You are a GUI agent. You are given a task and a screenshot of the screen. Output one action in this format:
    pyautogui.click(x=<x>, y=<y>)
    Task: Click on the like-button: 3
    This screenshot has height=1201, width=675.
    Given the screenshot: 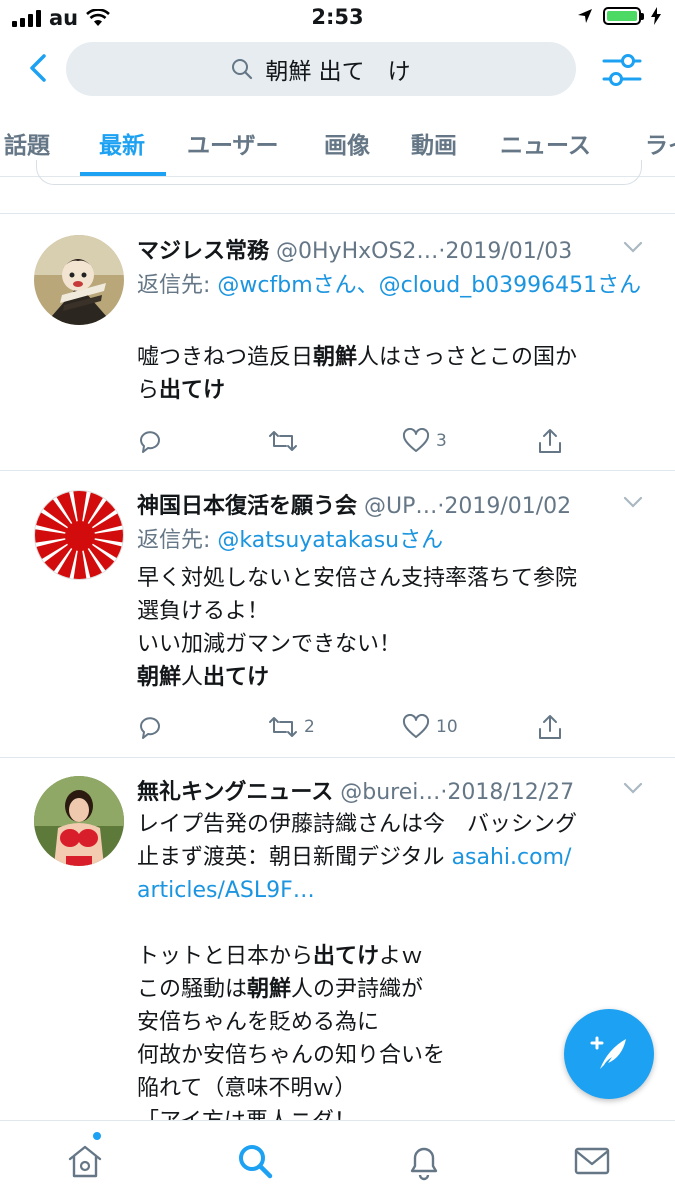 What is the action you would take?
    pyautogui.click(x=424, y=441)
    